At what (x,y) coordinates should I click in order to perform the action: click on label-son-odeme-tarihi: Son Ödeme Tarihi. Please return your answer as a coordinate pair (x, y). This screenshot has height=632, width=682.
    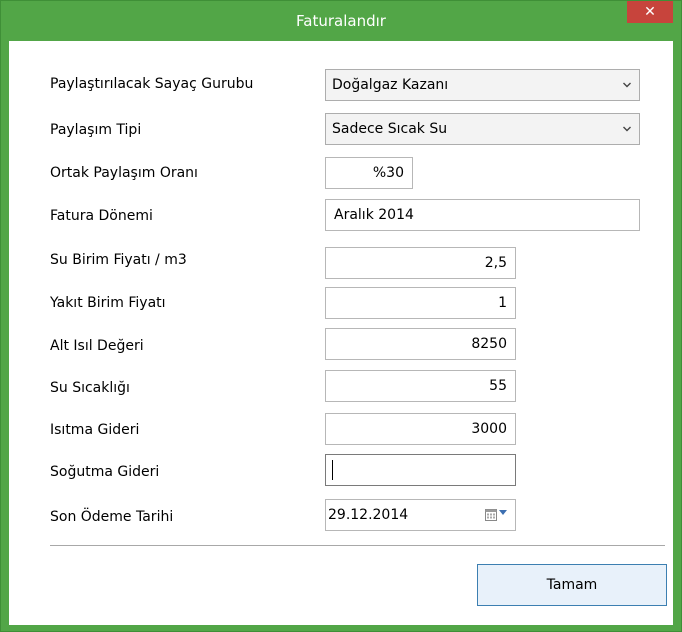
    Looking at the image, I should click on (112, 517).